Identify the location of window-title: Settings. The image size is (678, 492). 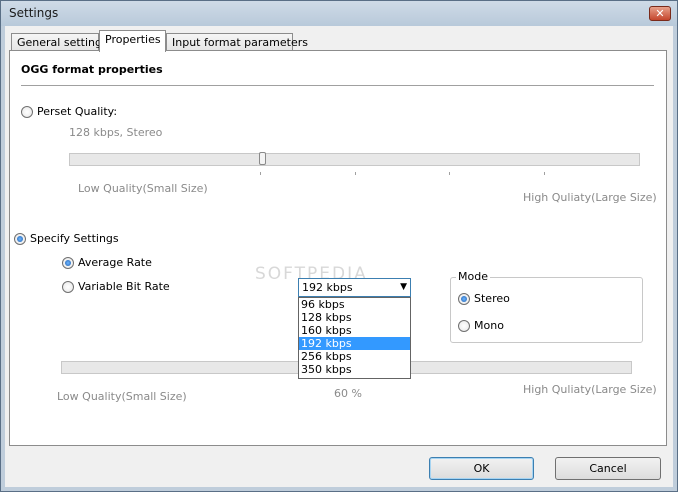
(34, 13).